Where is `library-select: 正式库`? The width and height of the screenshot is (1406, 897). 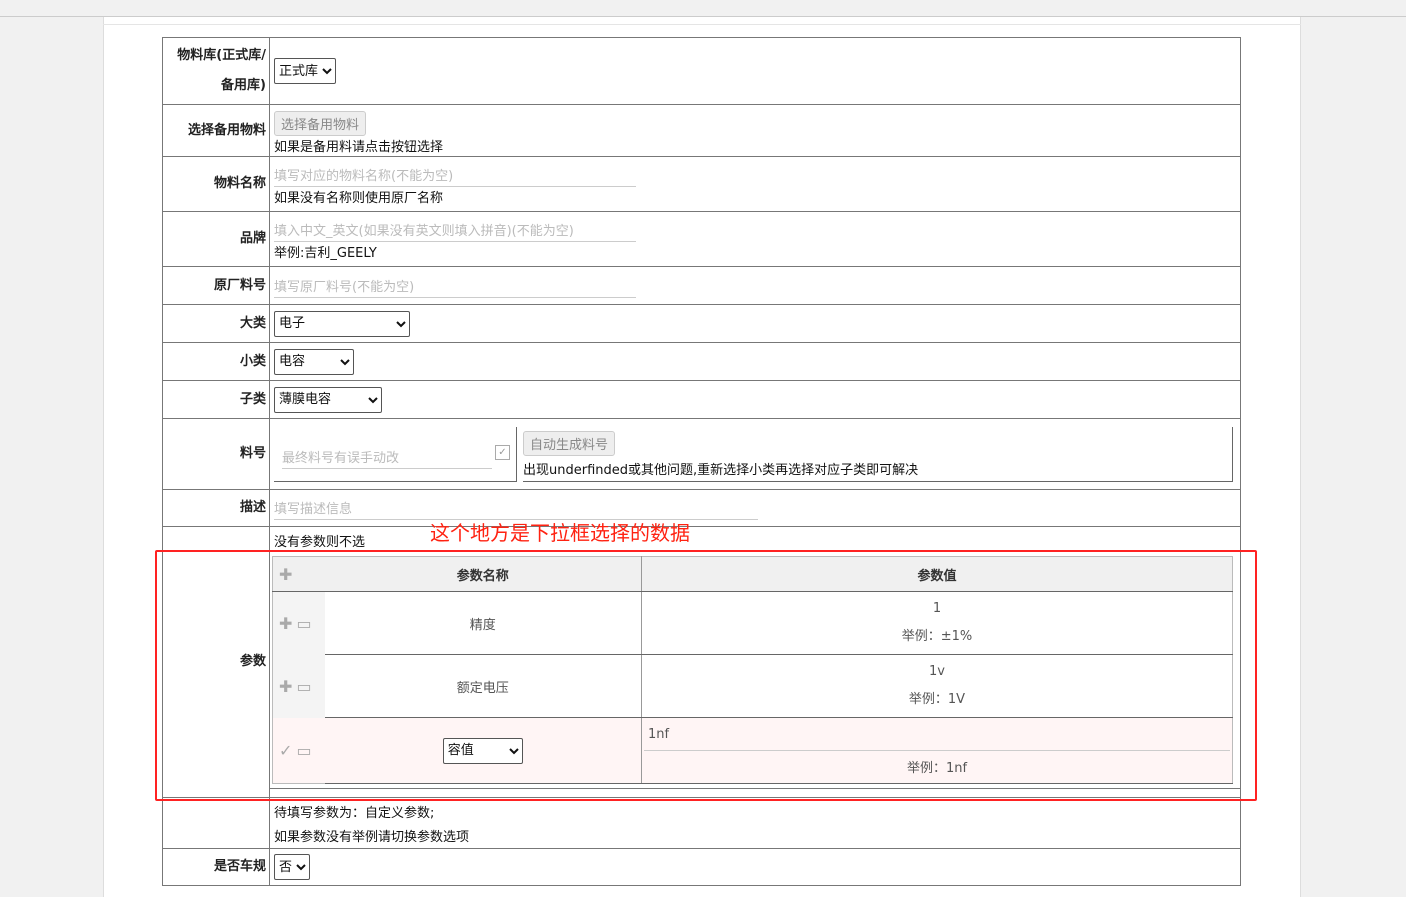 library-select: 正式库 is located at coordinates (305, 71).